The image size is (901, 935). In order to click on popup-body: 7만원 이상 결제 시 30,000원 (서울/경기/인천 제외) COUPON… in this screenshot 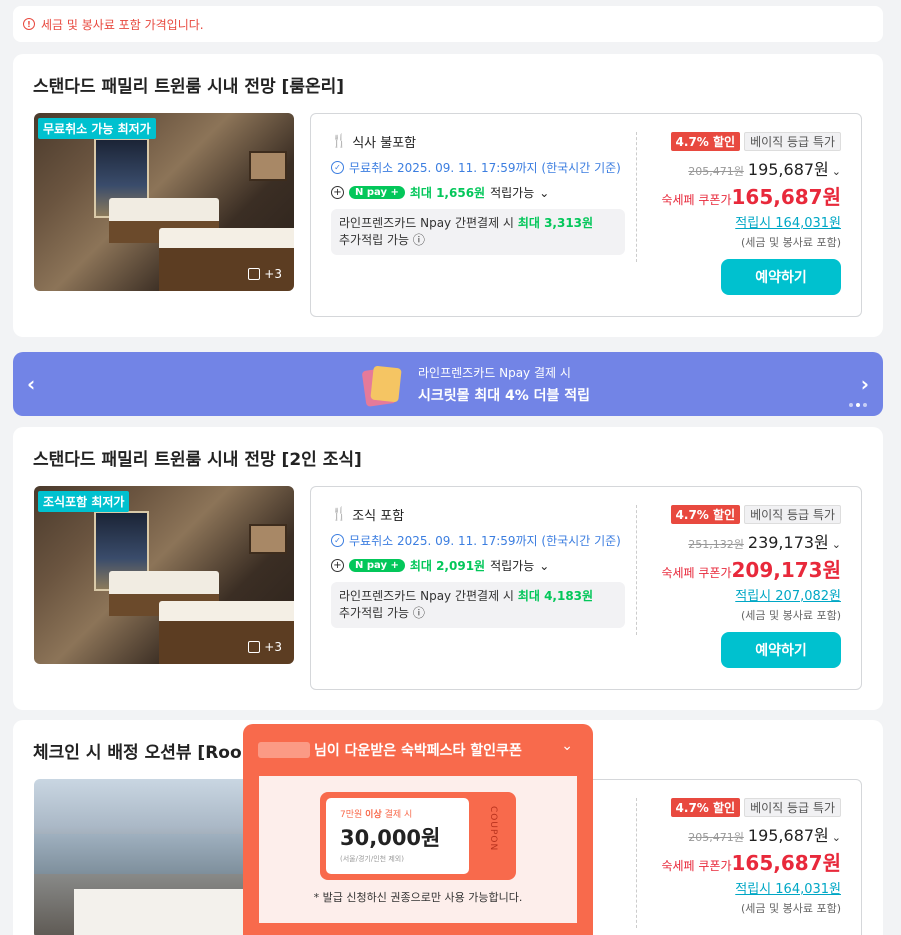, I will do `click(418, 849)`.